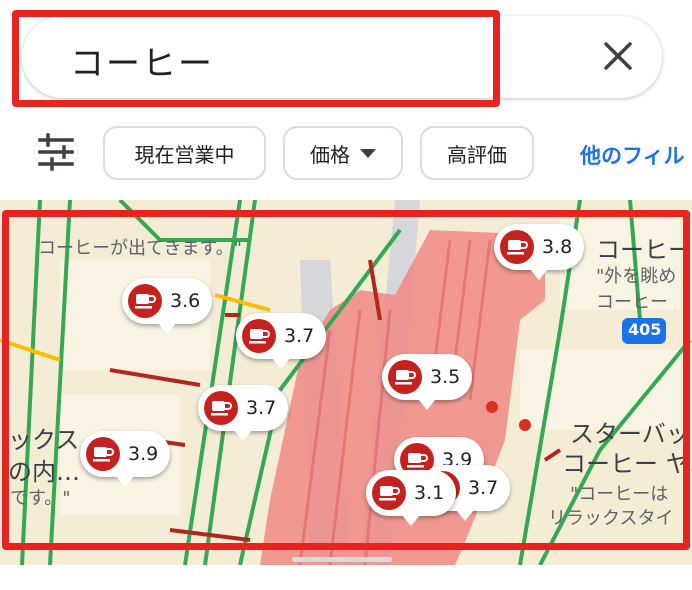 Image resolution: width=692 pixels, height=590 pixels. I want to click on pin-rating: 3.8, so click(557, 247).